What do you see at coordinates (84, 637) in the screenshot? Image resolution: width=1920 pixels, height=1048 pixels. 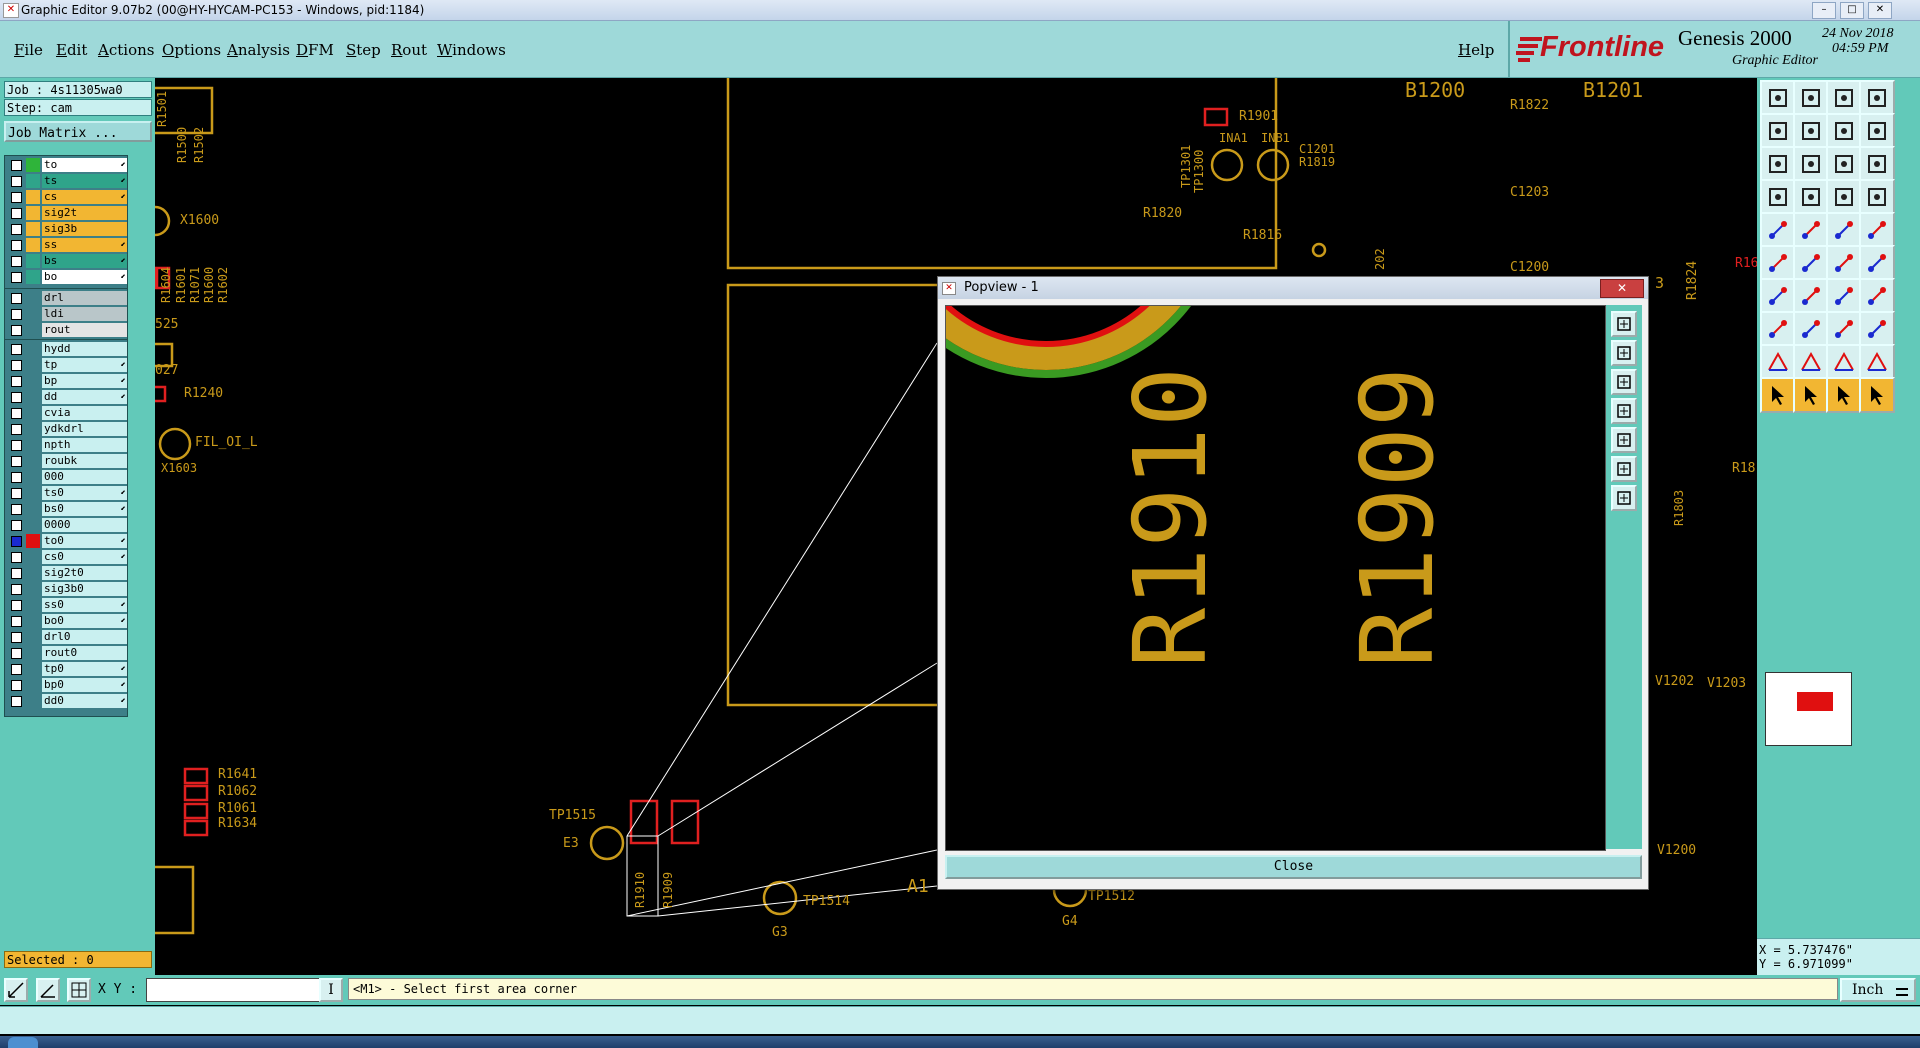 I see `layer-name: drl0` at bounding box center [84, 637].